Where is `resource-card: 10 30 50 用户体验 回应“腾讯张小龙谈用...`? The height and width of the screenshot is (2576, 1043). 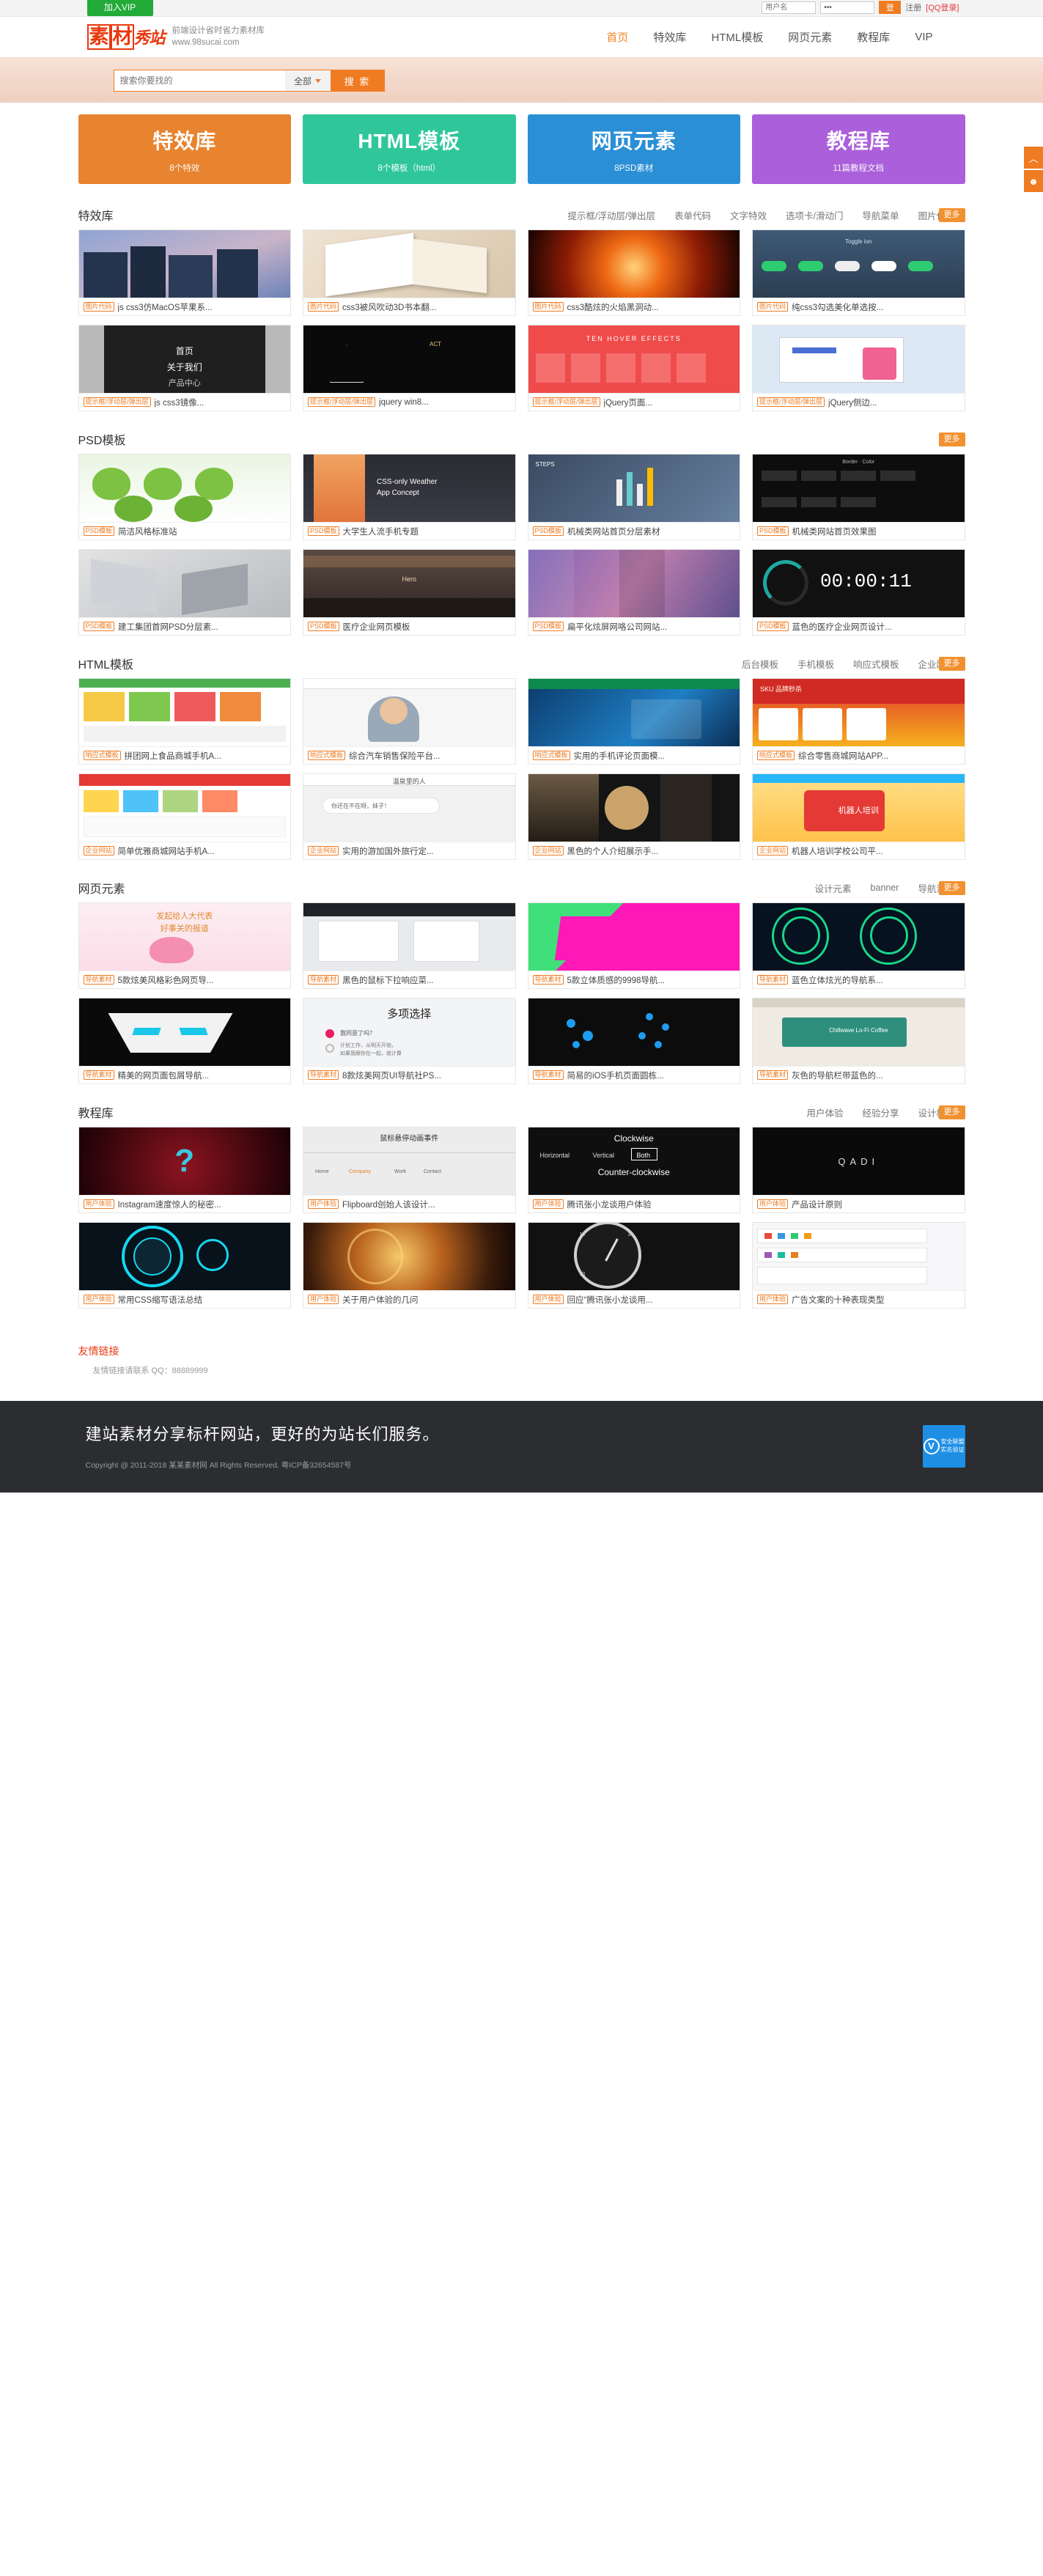 resource-card: 10 30 50 用户体验 回应“腾讯张小龙谈用... is located at coordinates (633, 1265).